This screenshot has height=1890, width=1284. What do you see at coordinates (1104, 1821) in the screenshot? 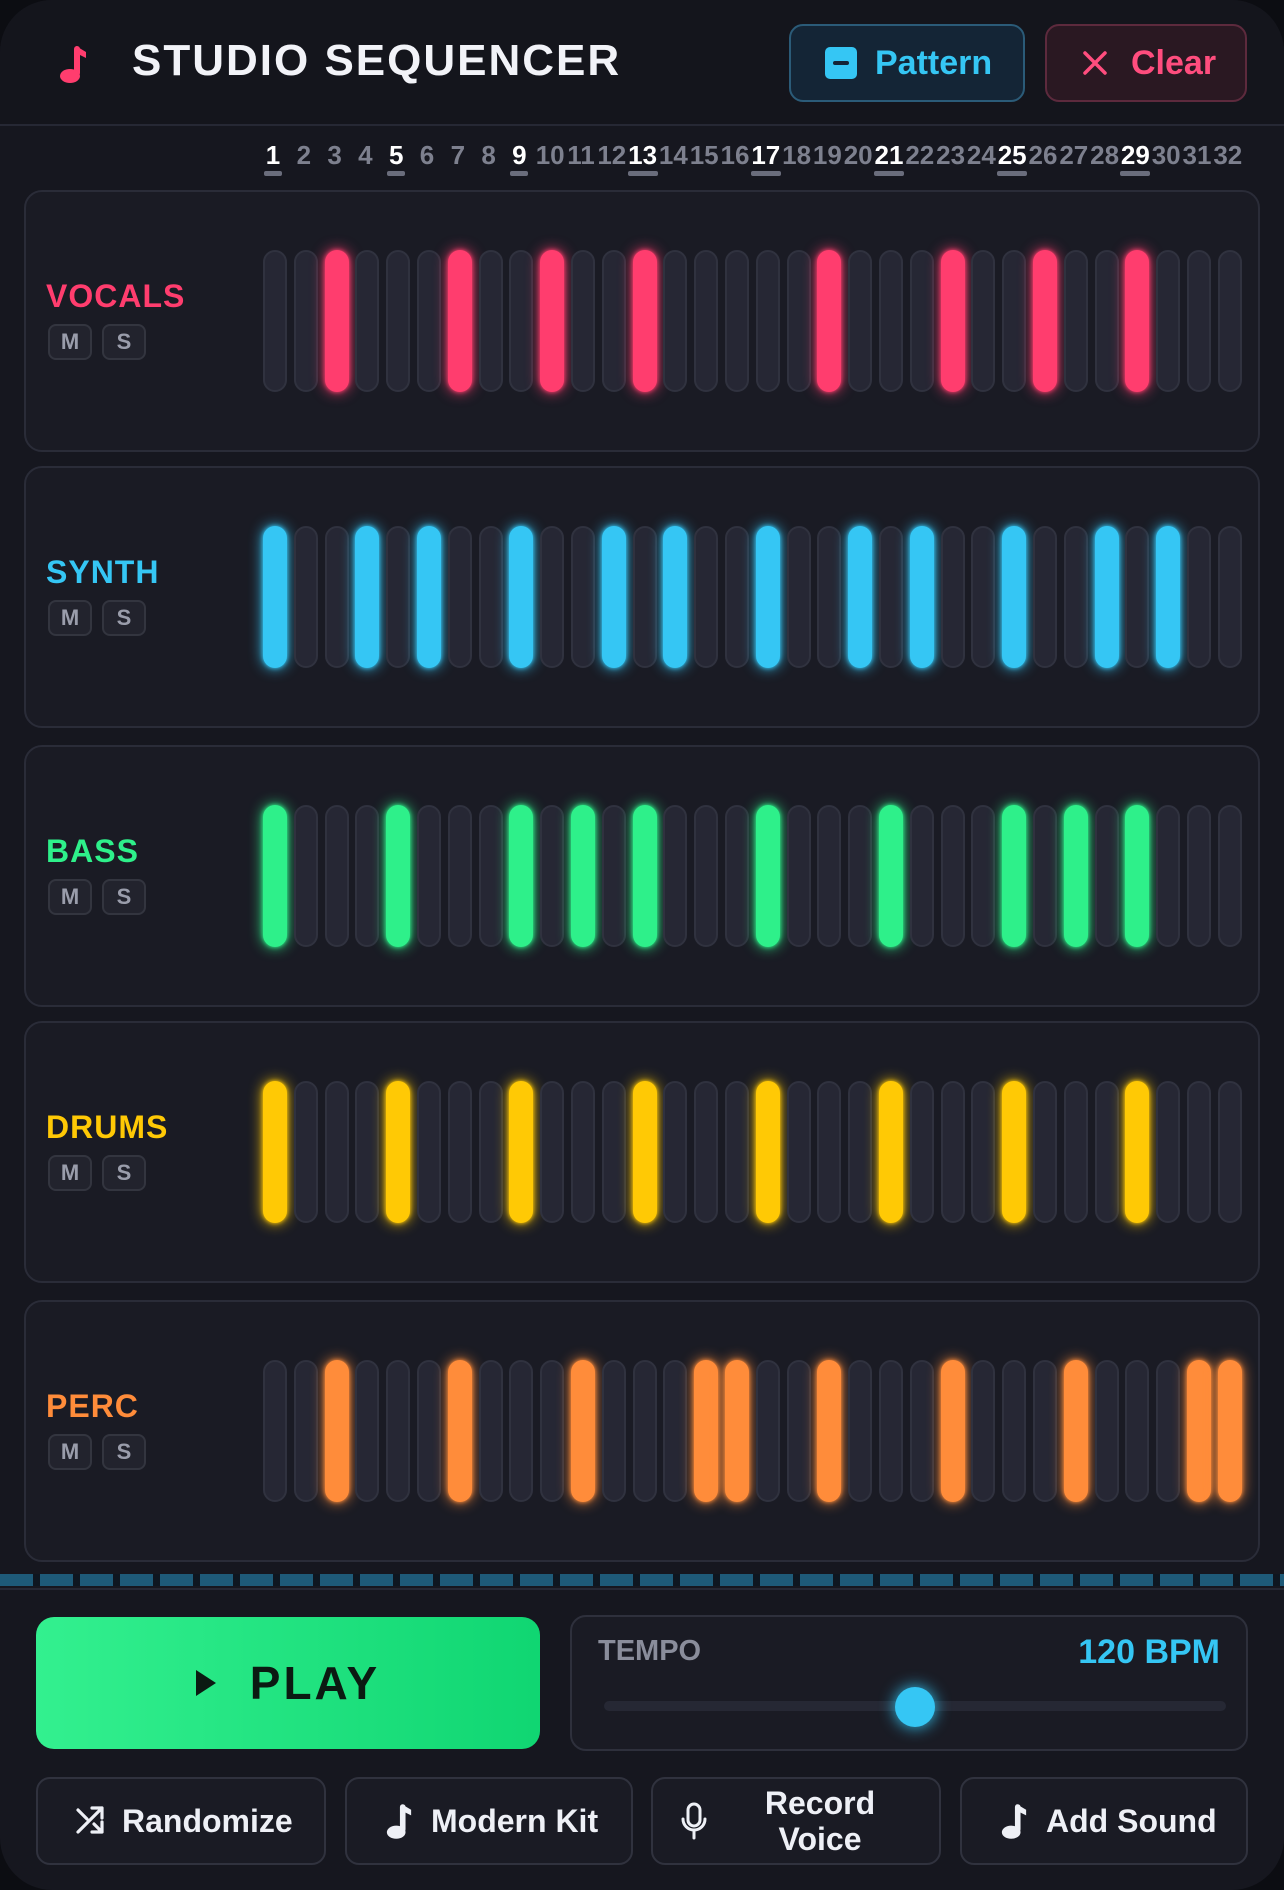
I see `add-sound-button: Add Sound` at bounding box center [1104, 1821].